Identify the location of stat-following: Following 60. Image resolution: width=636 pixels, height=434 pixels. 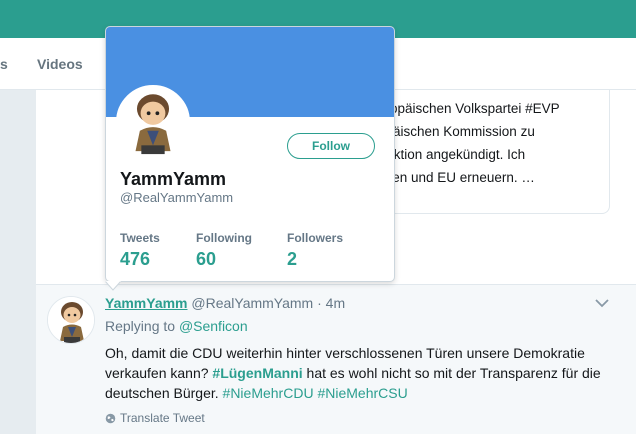
(224, 250).